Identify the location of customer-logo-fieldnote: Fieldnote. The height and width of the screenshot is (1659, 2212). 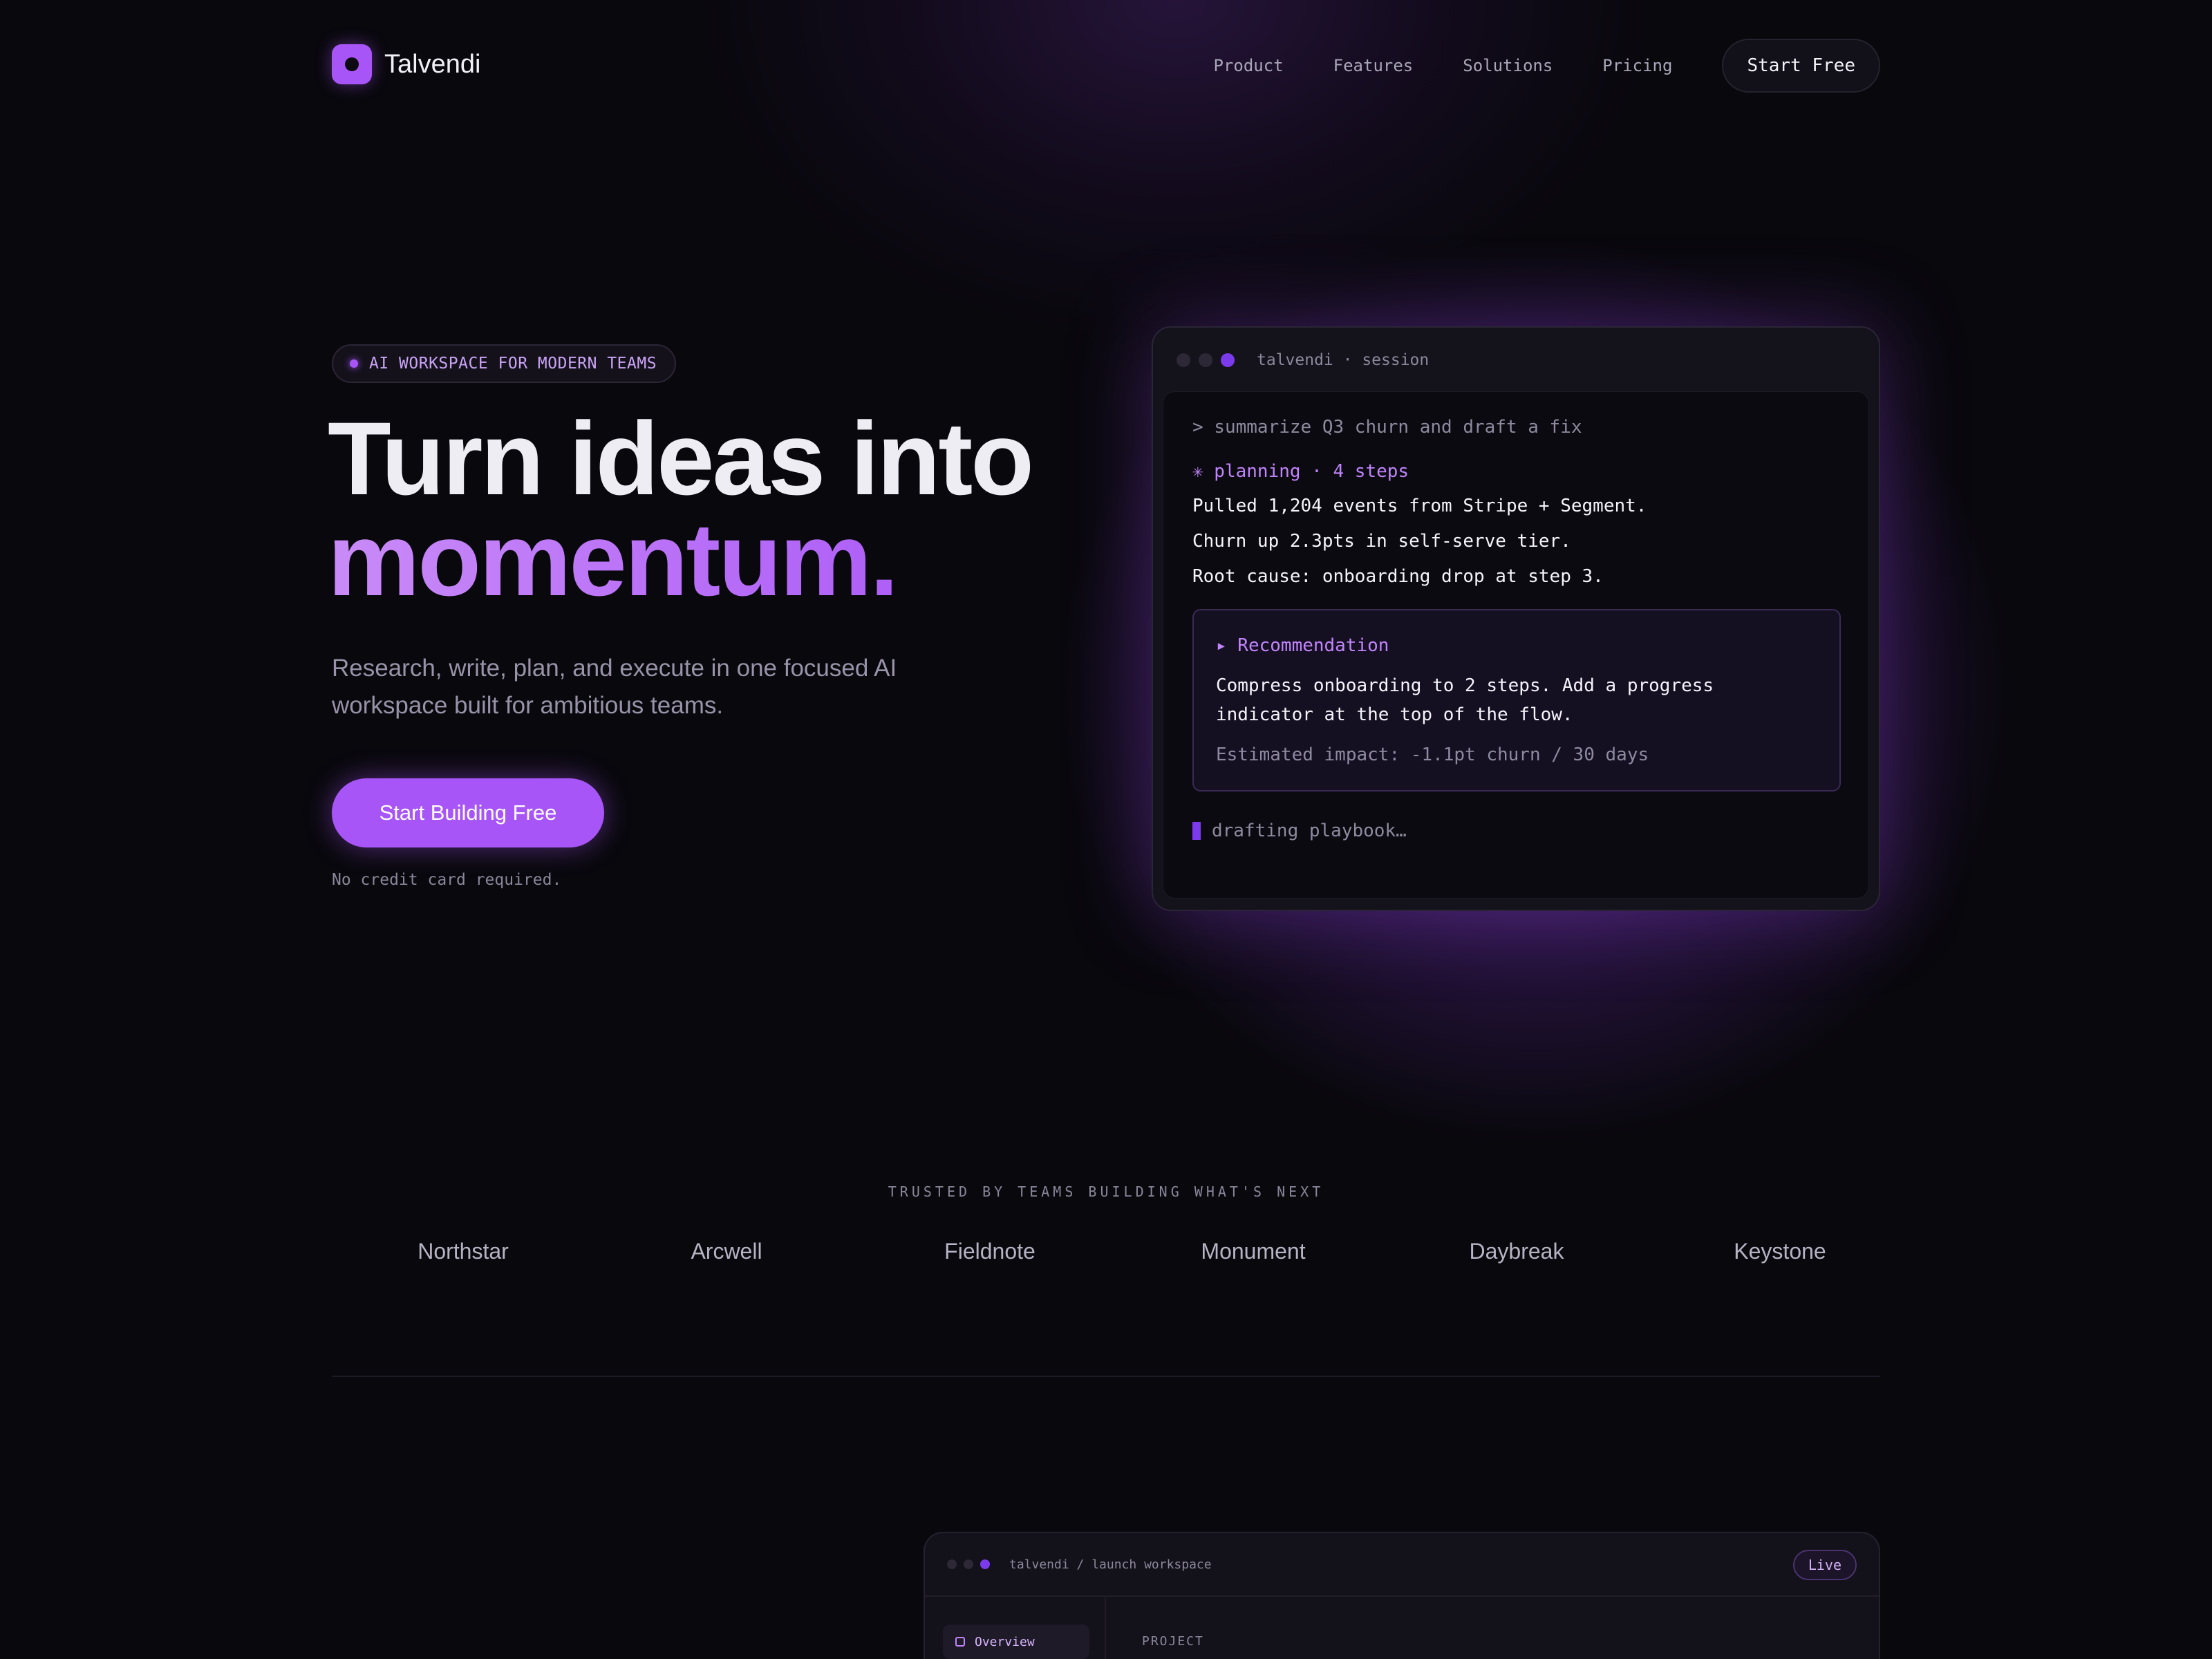
(990, 1251).